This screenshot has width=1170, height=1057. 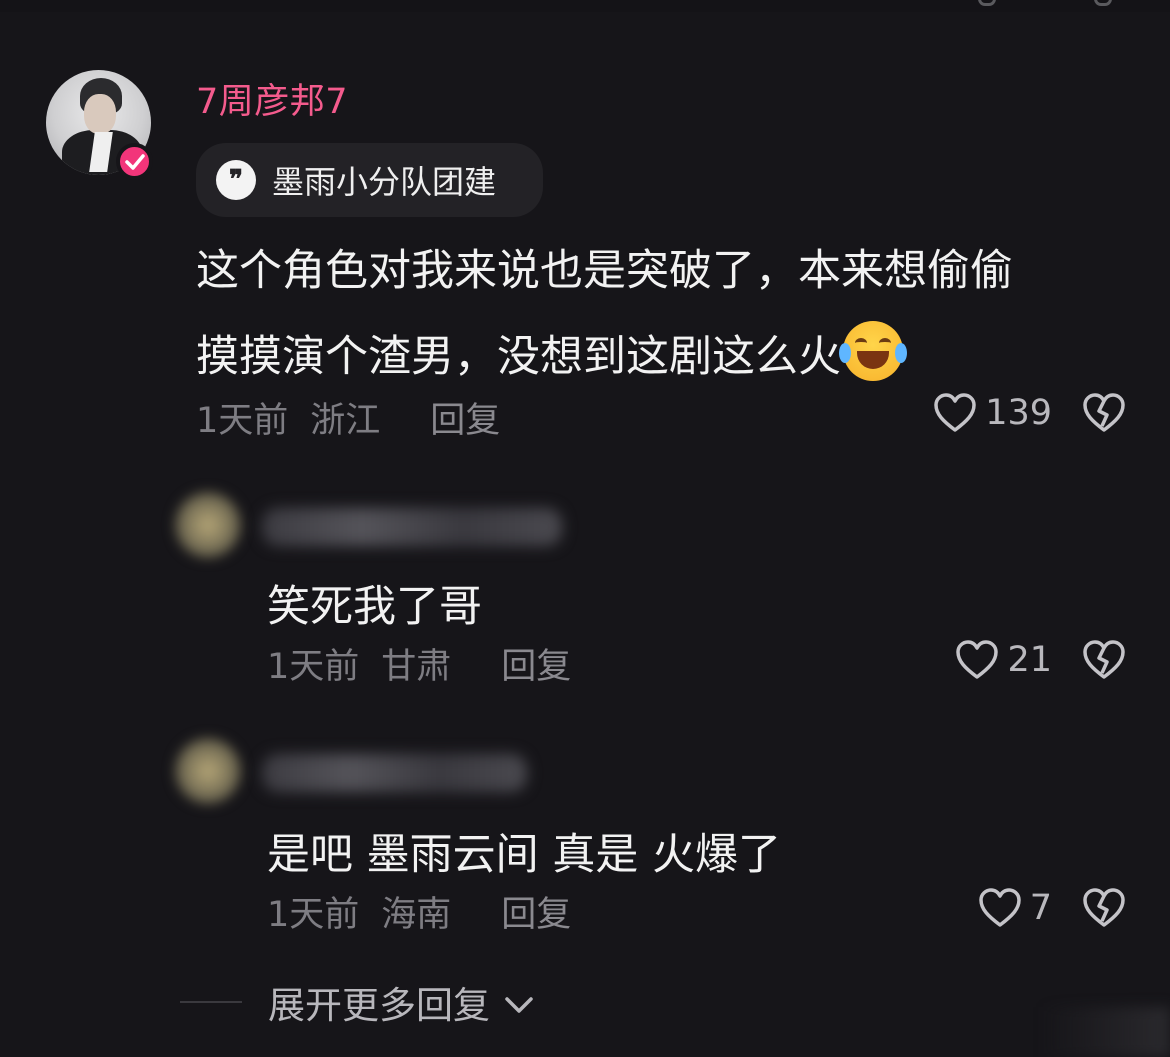 I want to click on watermark-corner, so click(x=1105, y=1032).